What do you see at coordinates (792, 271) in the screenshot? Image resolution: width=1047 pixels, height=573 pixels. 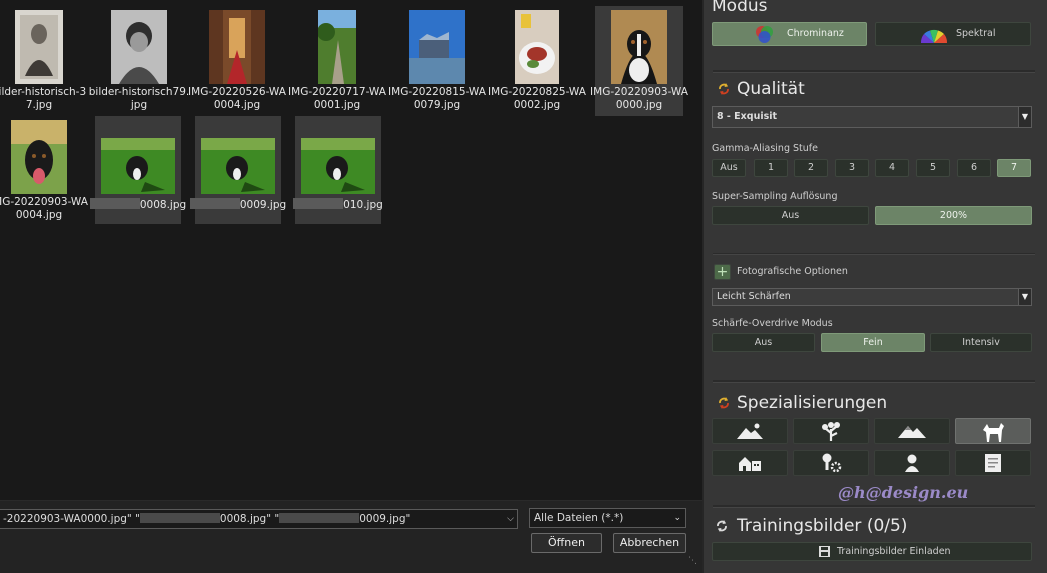 I see `foto-label: Fotografische Optionen` at bounding box center [792, 271].